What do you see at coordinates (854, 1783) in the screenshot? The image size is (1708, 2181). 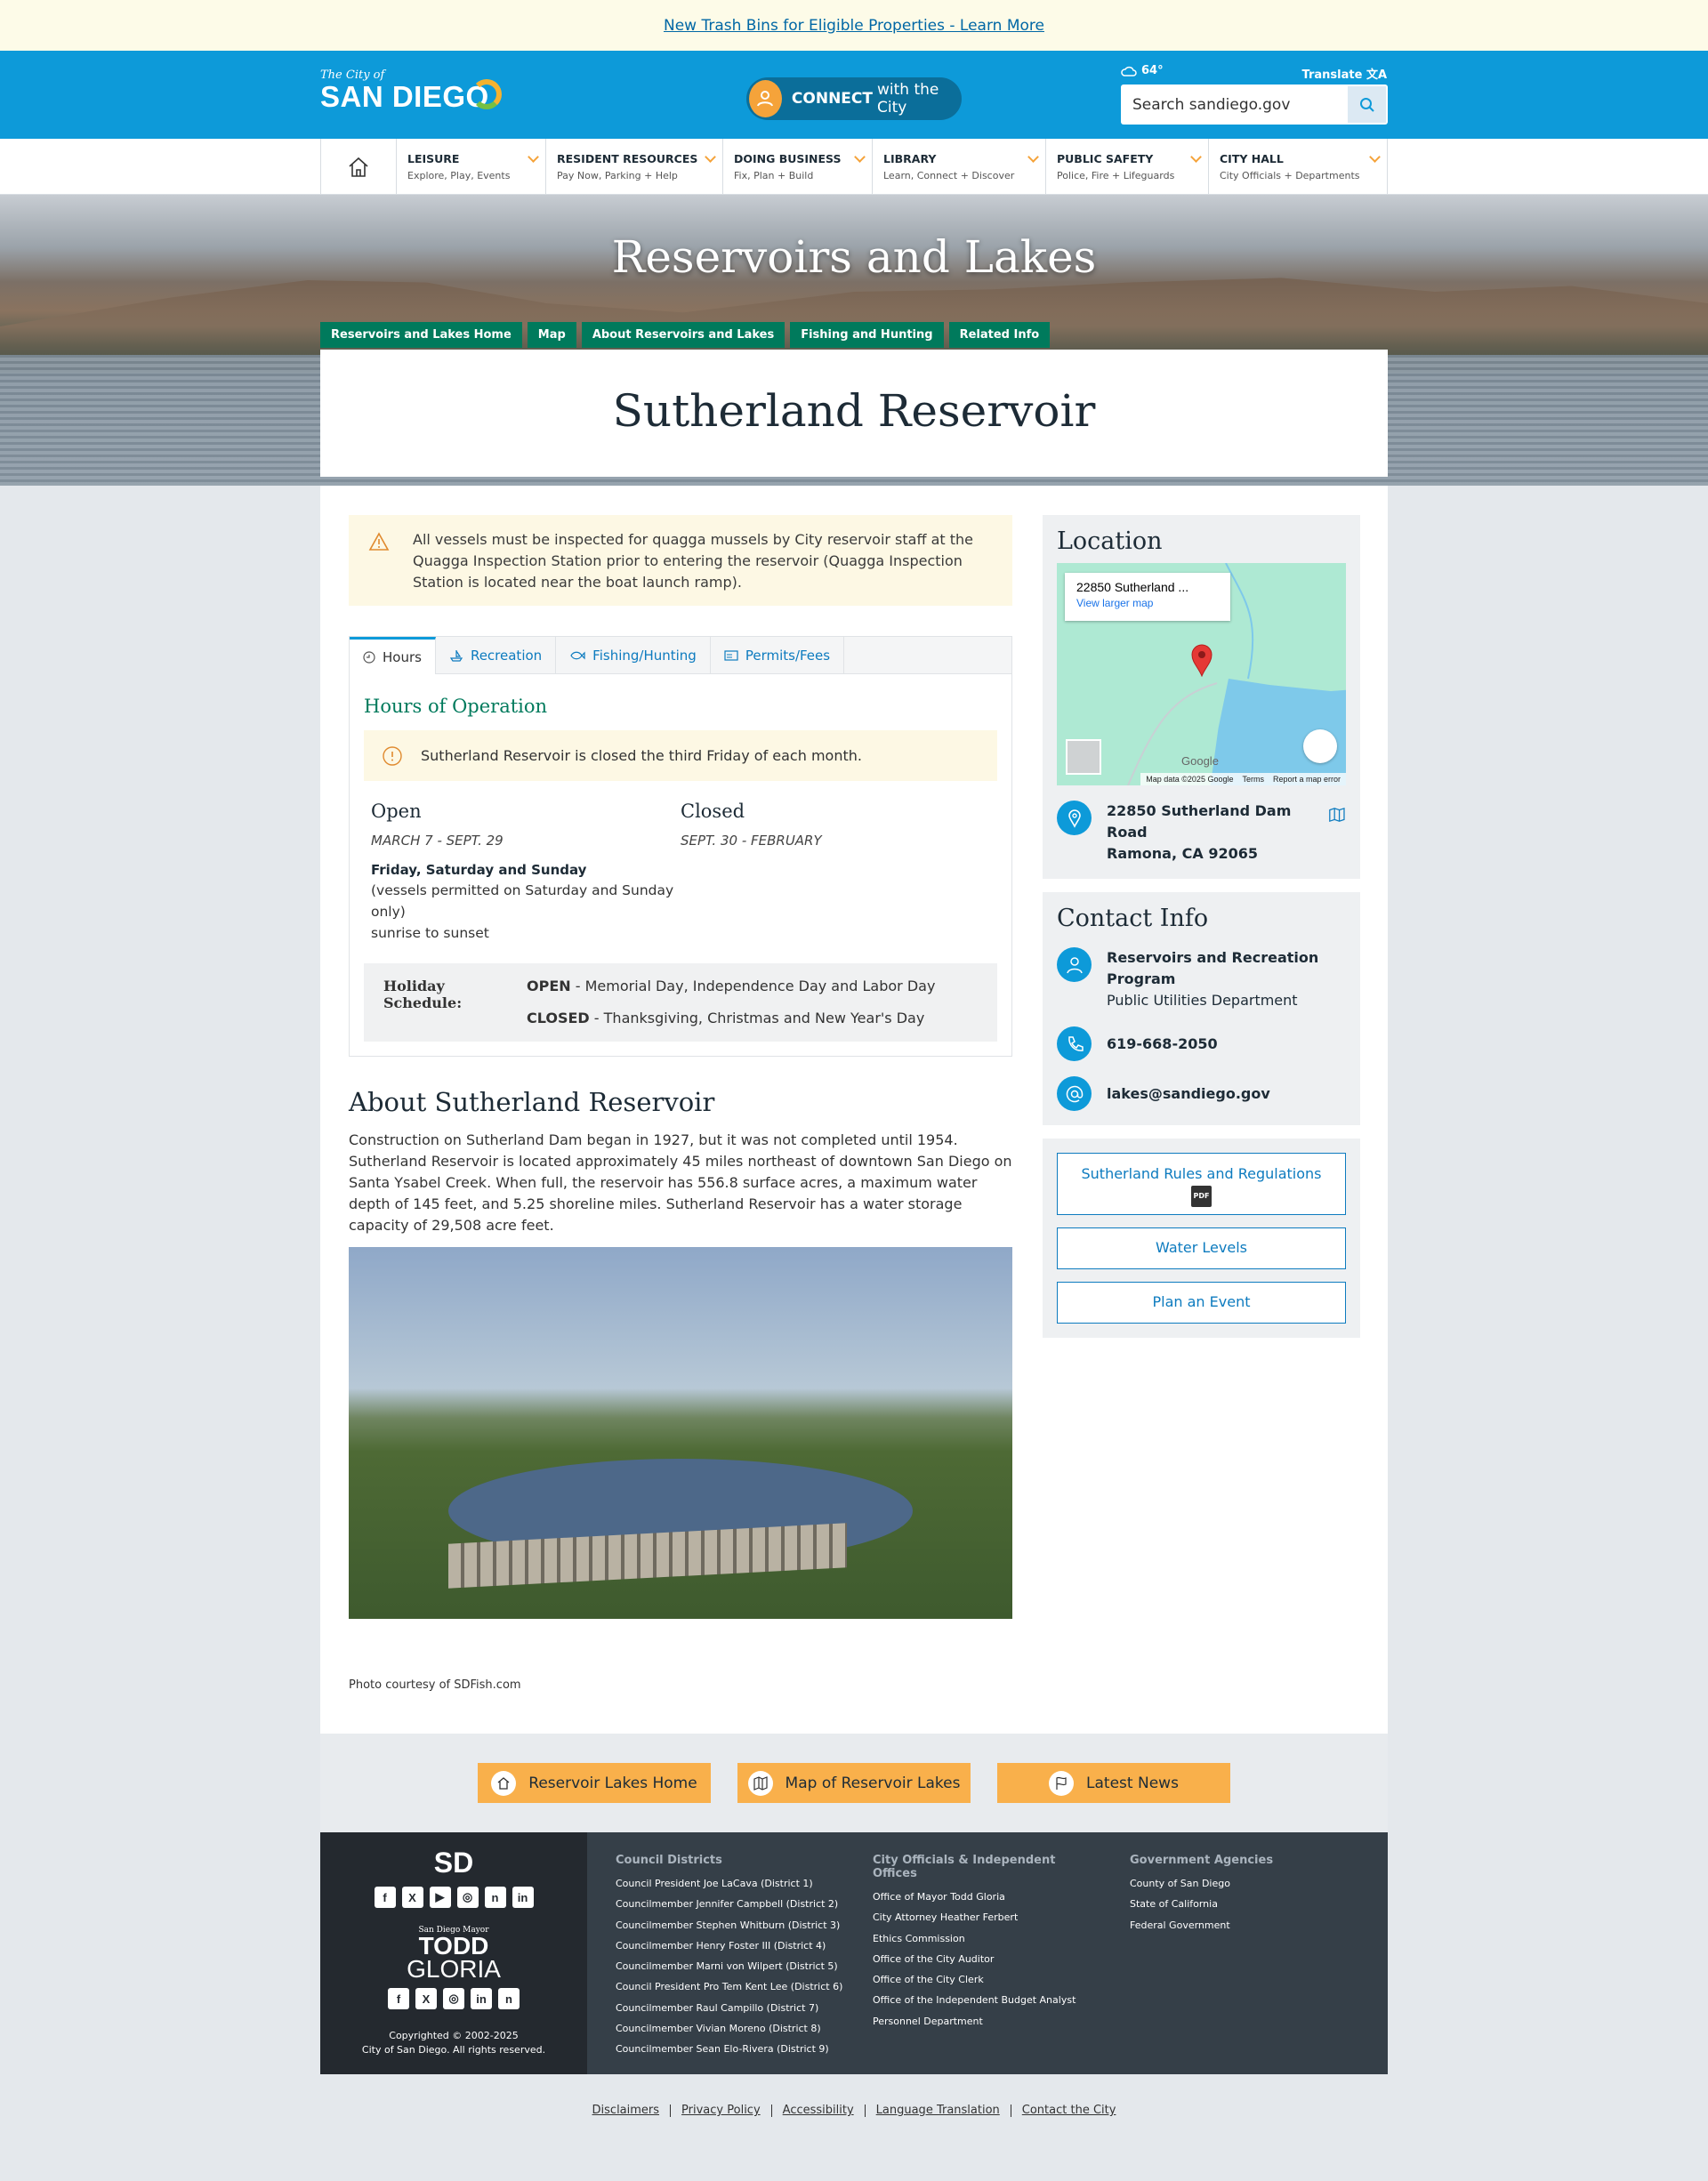 I see `map-reservoir-lakes-button: Map of Reservoir Lakes` at bounding box center [854, 1783].